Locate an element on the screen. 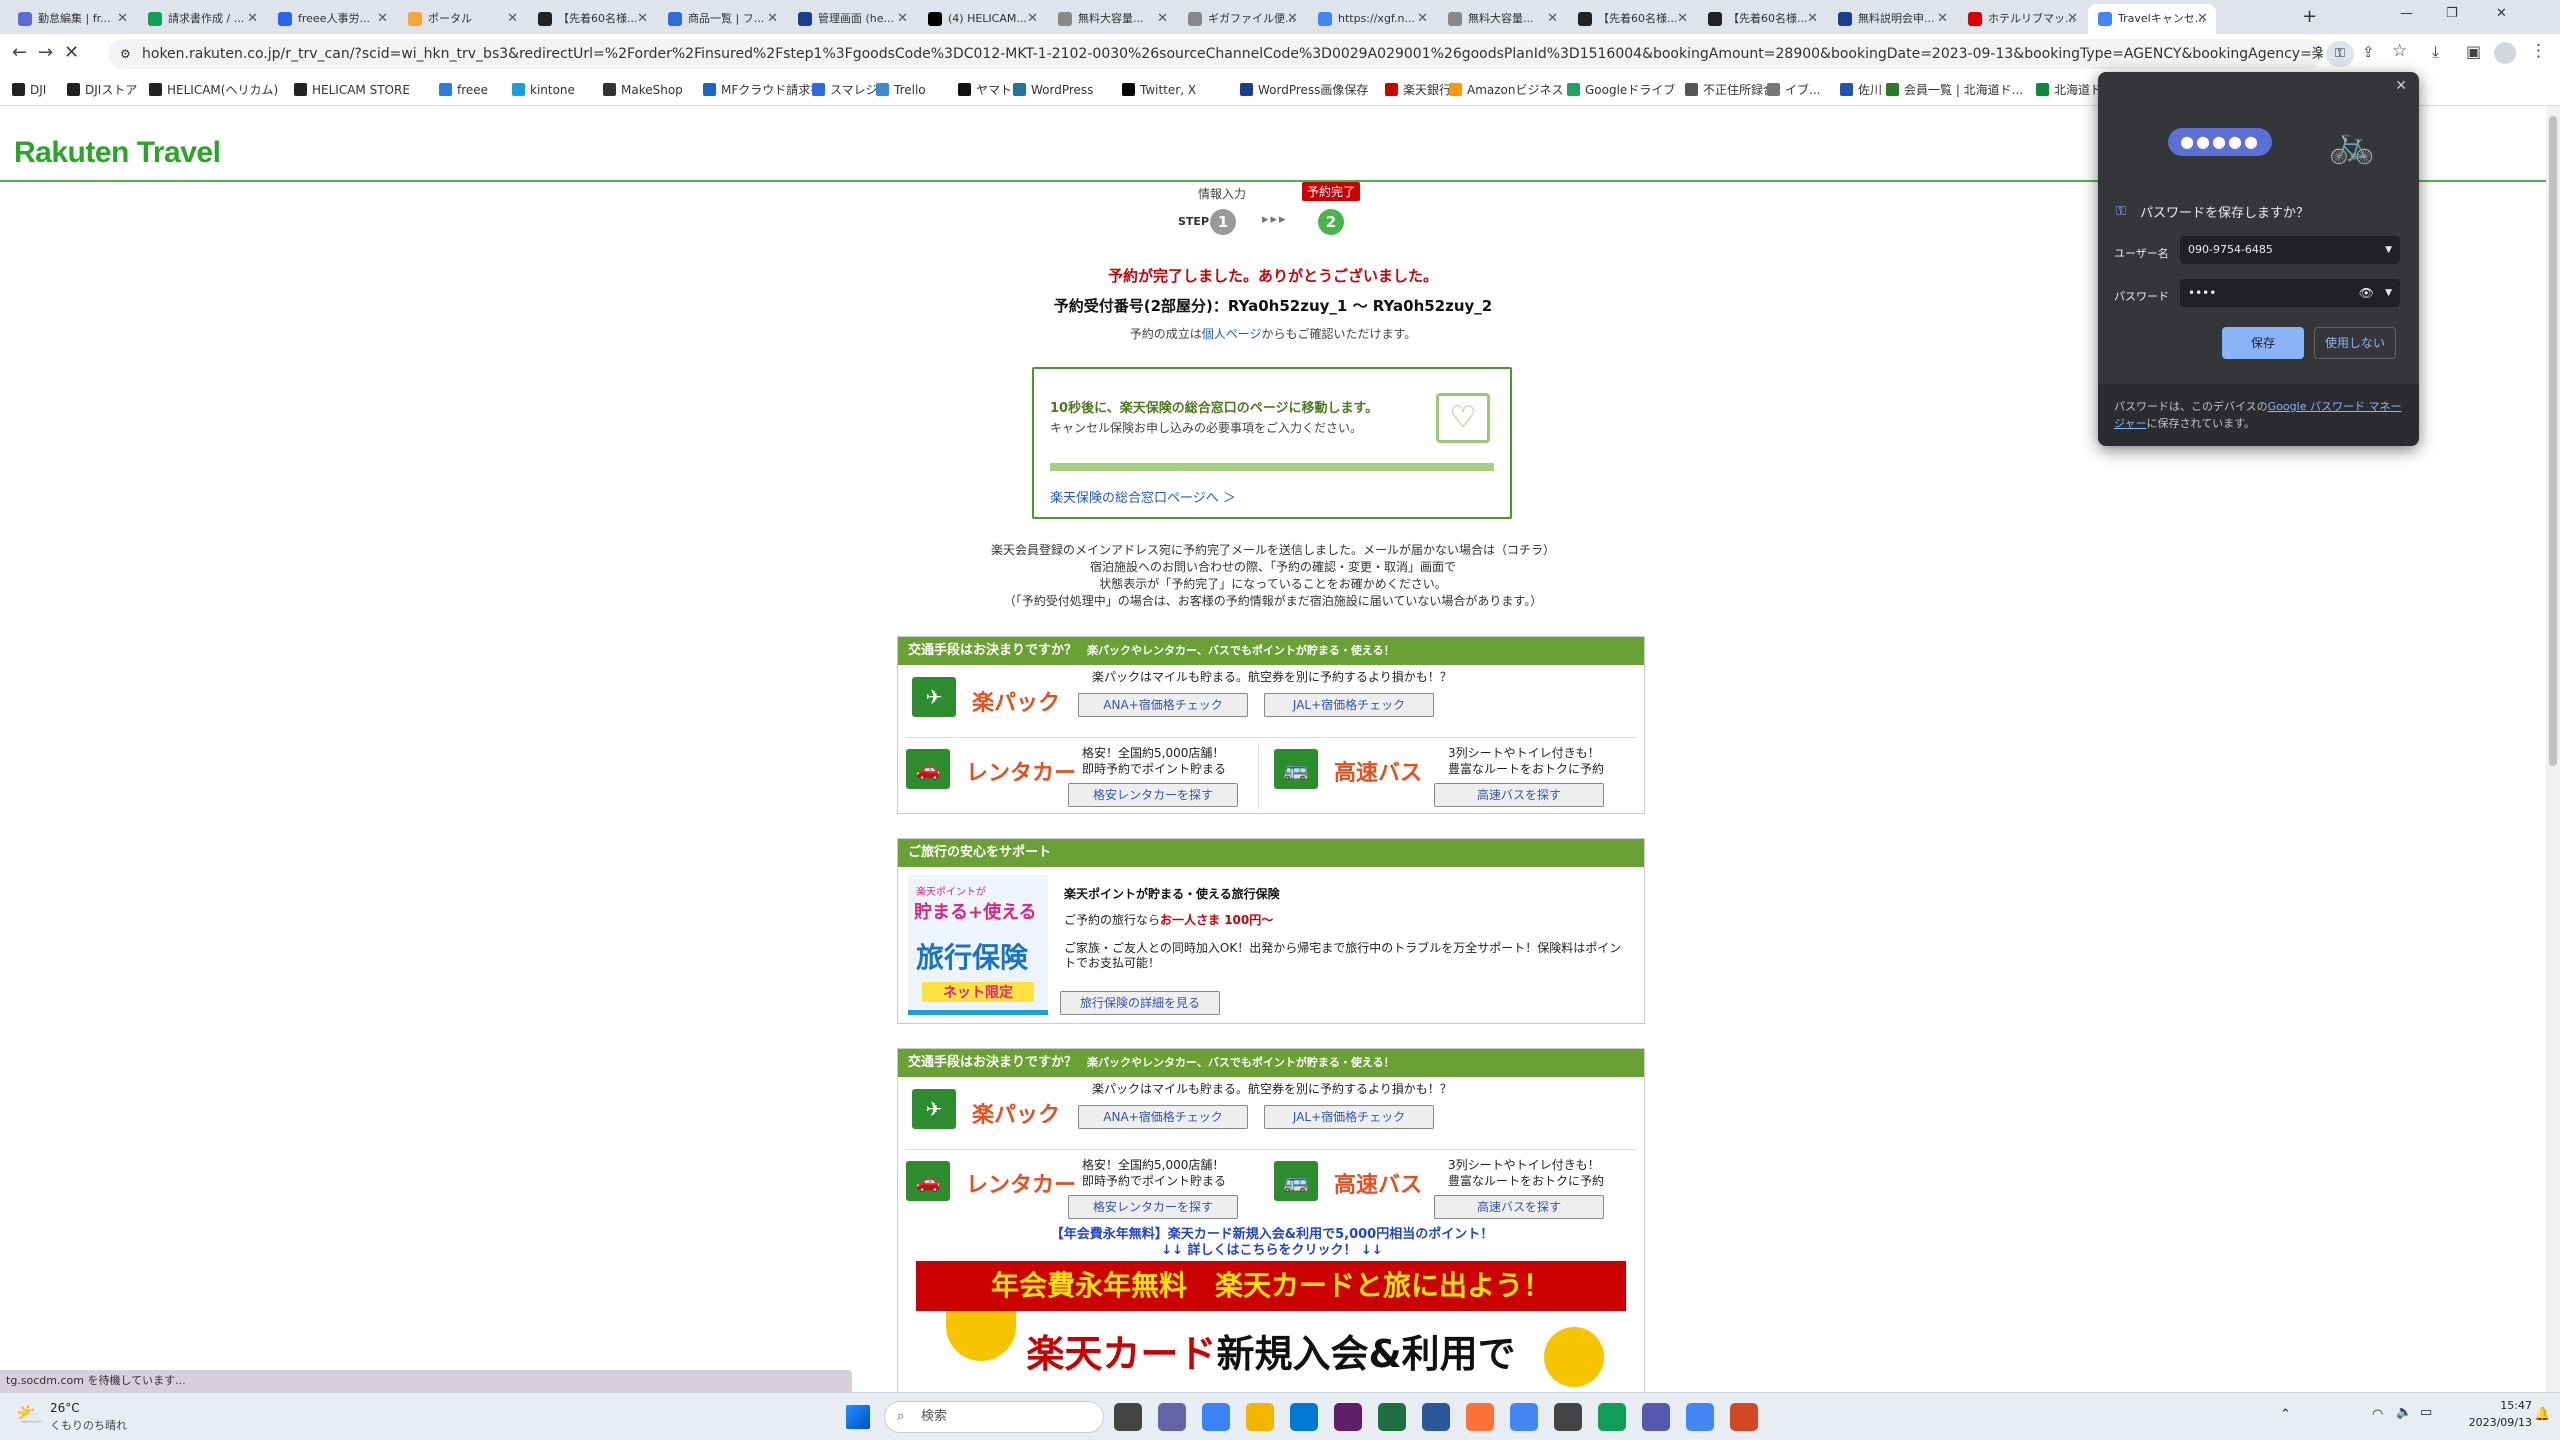  share-icon: ⇪ is located at coordinates (2368, 52).